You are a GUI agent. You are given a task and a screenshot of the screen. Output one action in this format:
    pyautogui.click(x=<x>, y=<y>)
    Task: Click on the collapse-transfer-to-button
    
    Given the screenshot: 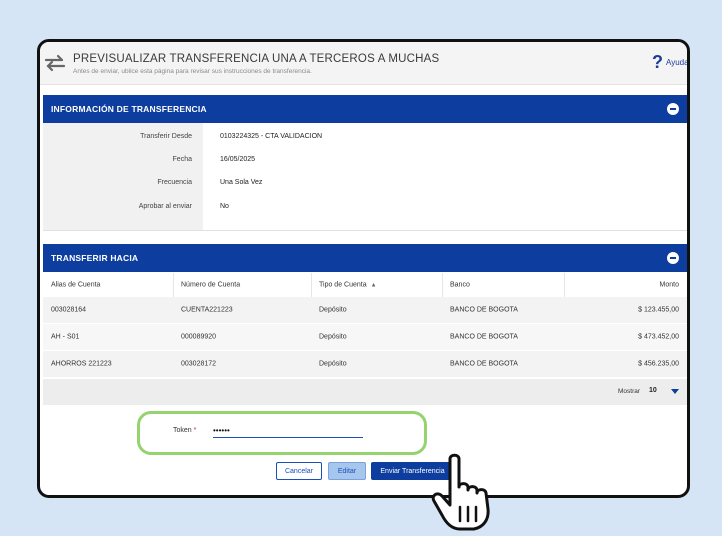 What is the action you would take?
    pyautogui.click(x=673, y=258)
    